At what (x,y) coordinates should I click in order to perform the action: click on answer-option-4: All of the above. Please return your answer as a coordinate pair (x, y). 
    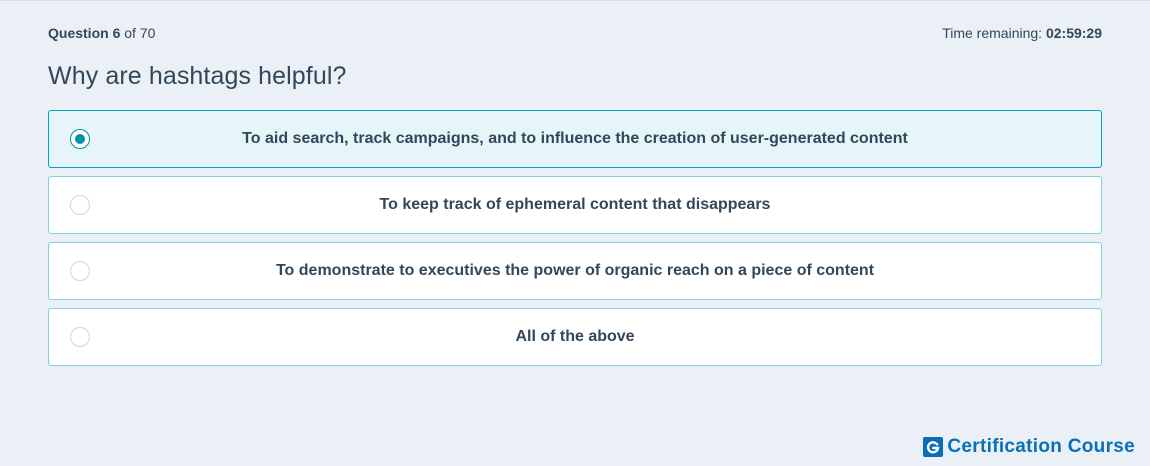
    Looking at the image, I should click on (575, 337).